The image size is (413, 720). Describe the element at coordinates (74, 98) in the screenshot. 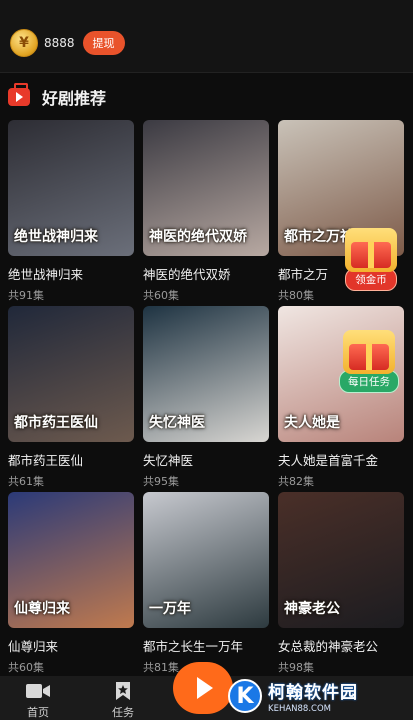

I see `section-title: 好剧推荐` at that location.